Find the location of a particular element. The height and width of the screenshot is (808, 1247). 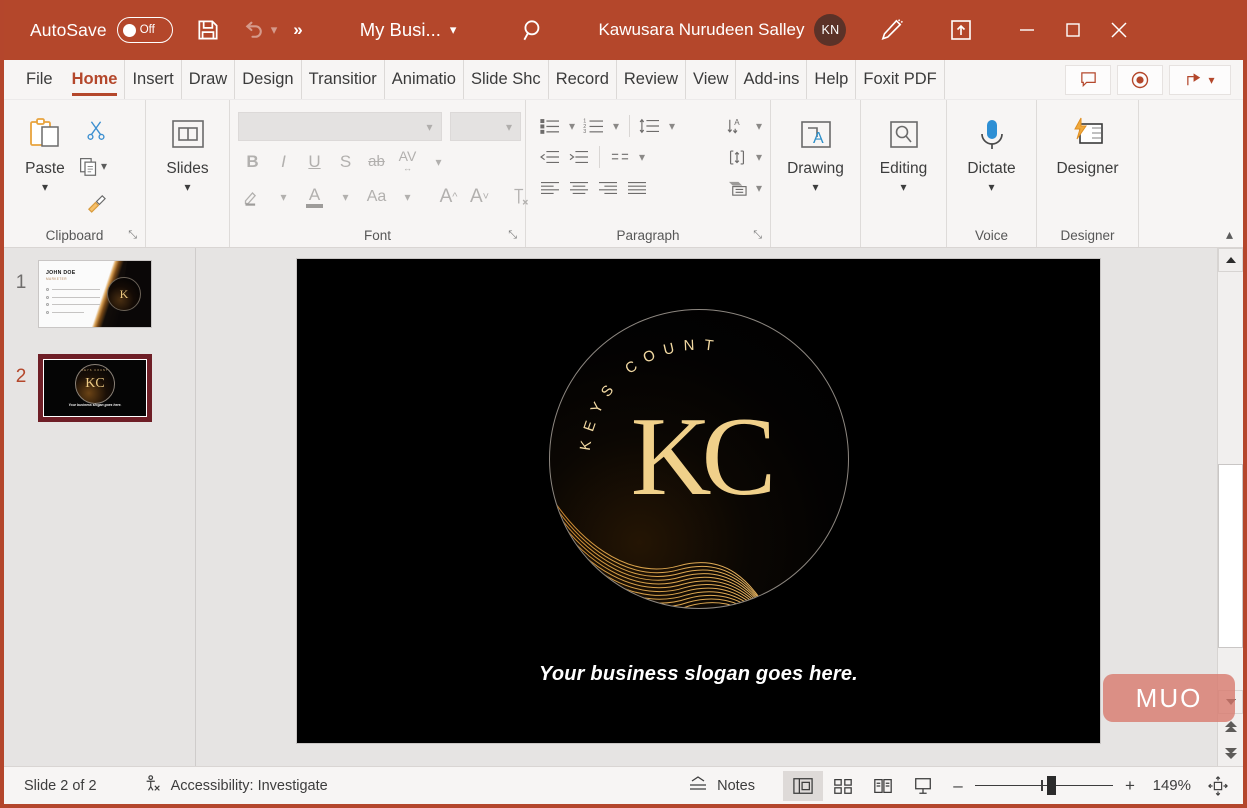

minimize-button is located at coordinates (1027, 30).